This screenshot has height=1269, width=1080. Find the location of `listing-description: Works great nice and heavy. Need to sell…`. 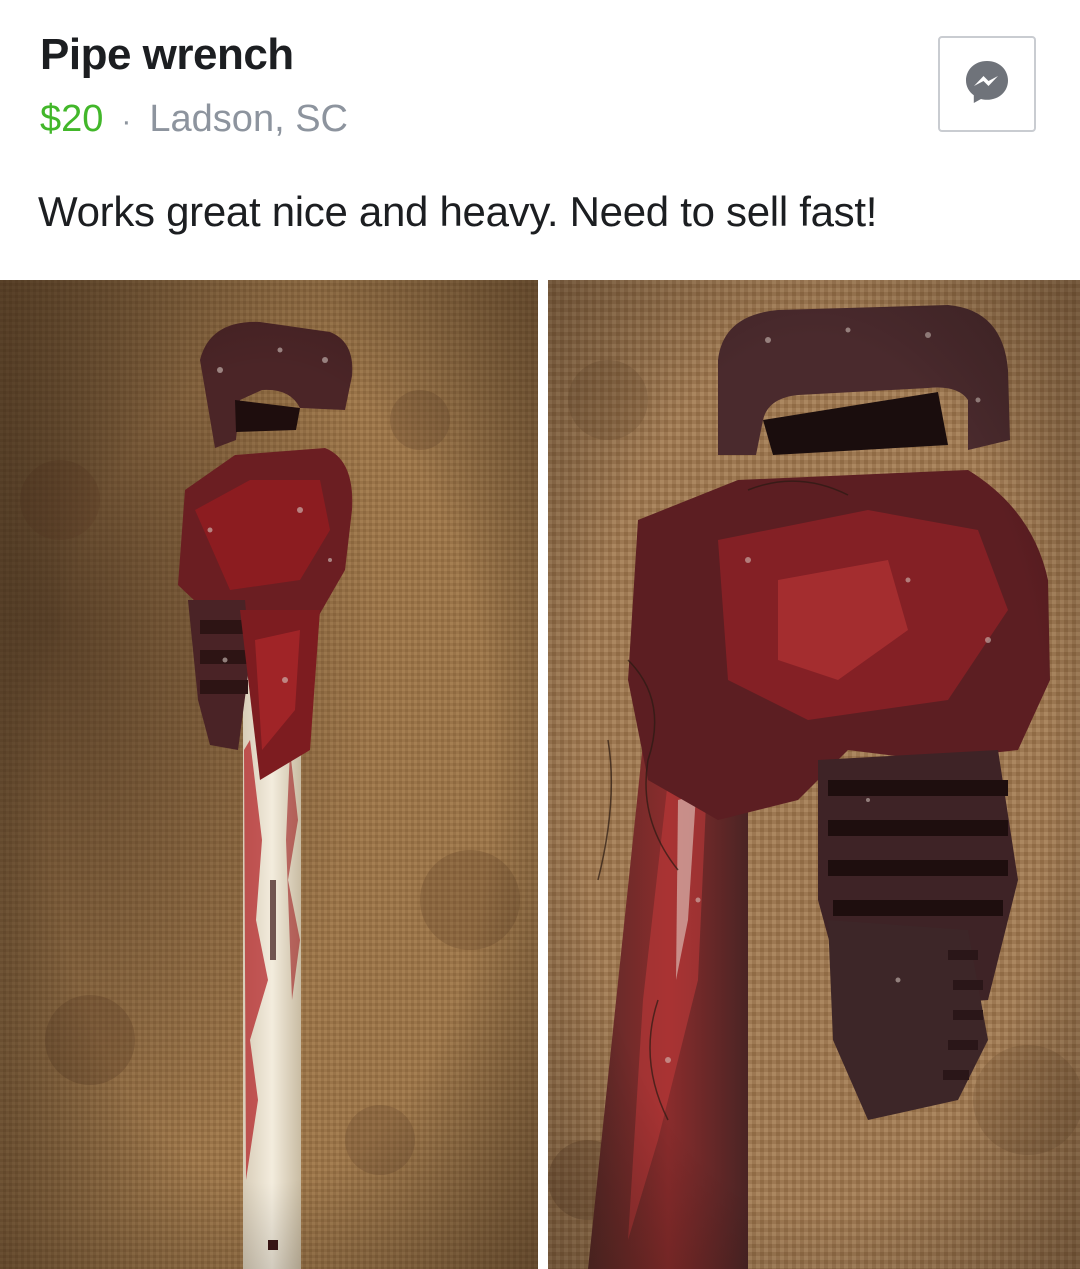

listing-description: Works great nice and heavy. Need to sell… is located at coordinates (458, 211).